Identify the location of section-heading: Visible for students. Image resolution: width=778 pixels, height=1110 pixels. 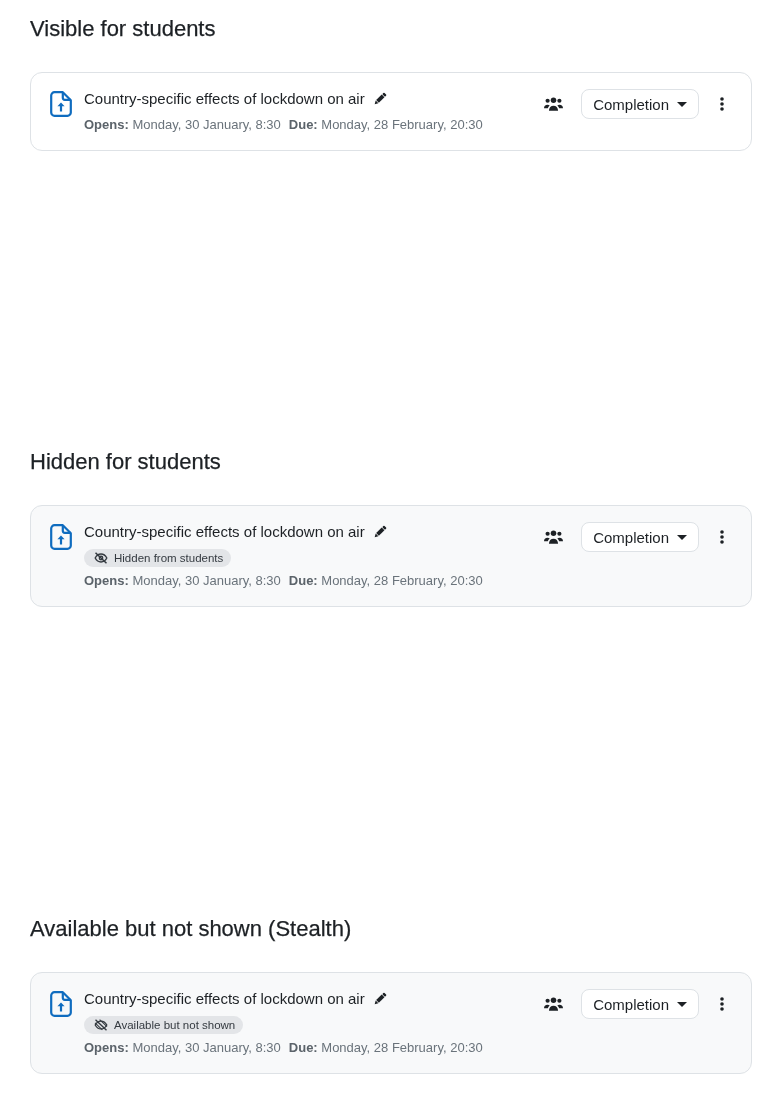
(123, 29).